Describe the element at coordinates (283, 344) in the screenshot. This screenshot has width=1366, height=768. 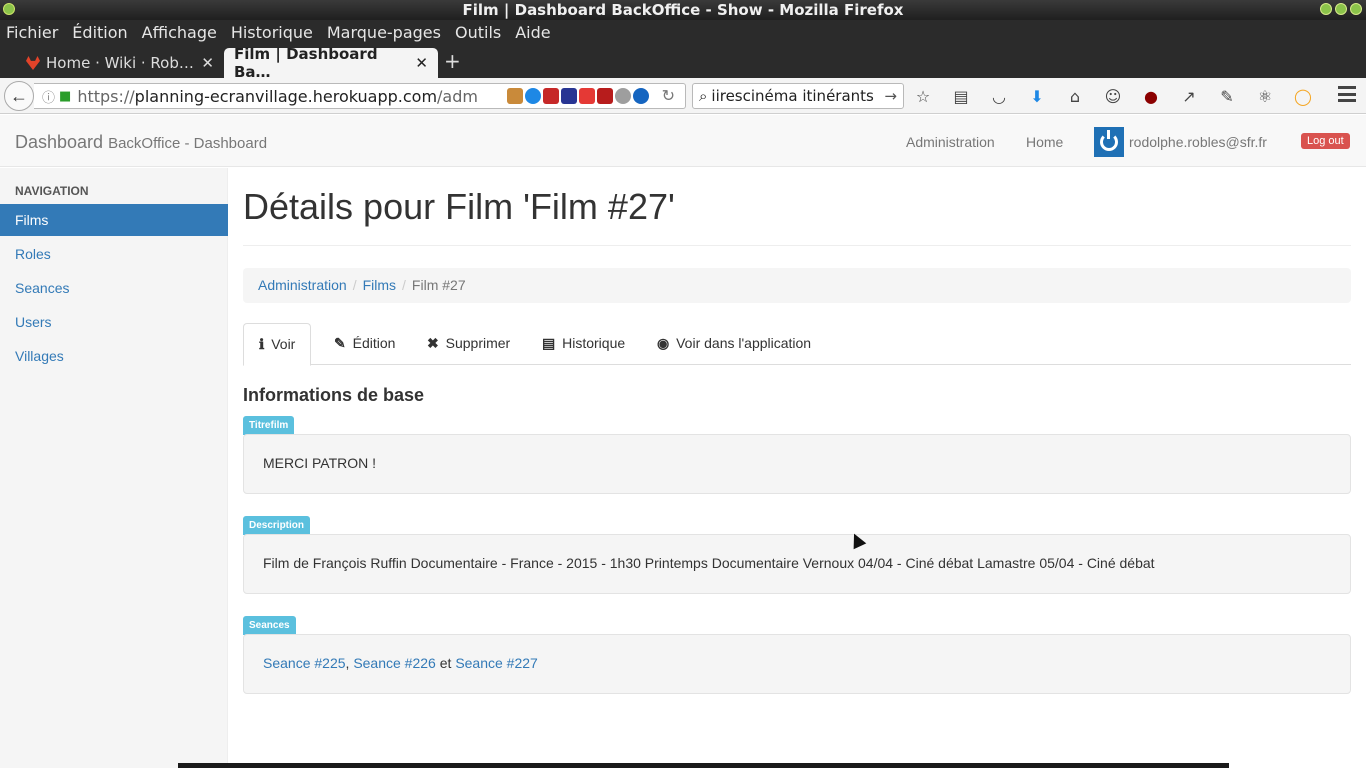
I see `tab-label: Voir` at that location.